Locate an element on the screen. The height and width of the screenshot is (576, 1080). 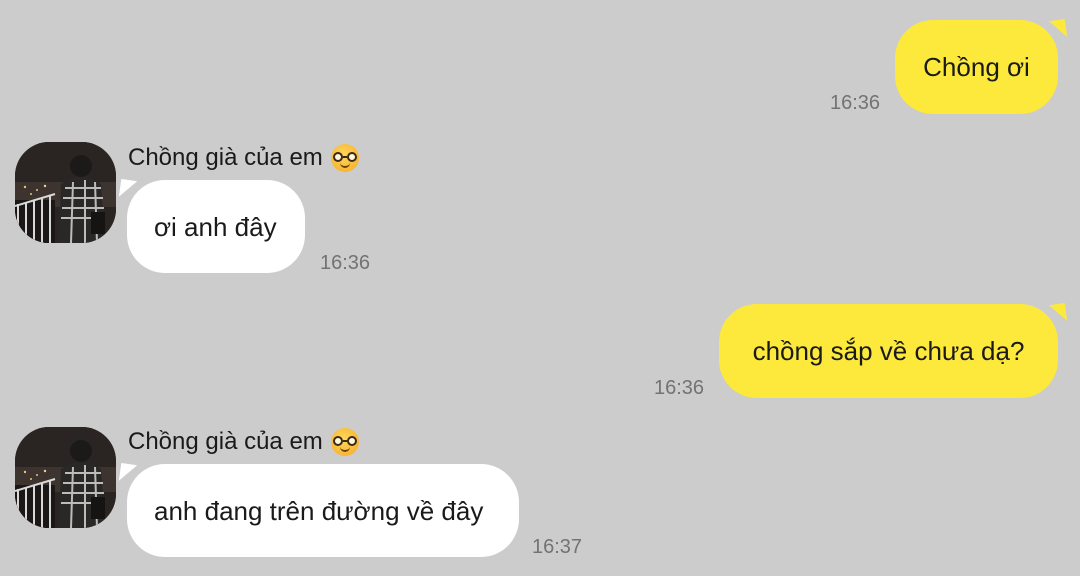
message-text: ơi anh đây is located at coordinates (215, 226).